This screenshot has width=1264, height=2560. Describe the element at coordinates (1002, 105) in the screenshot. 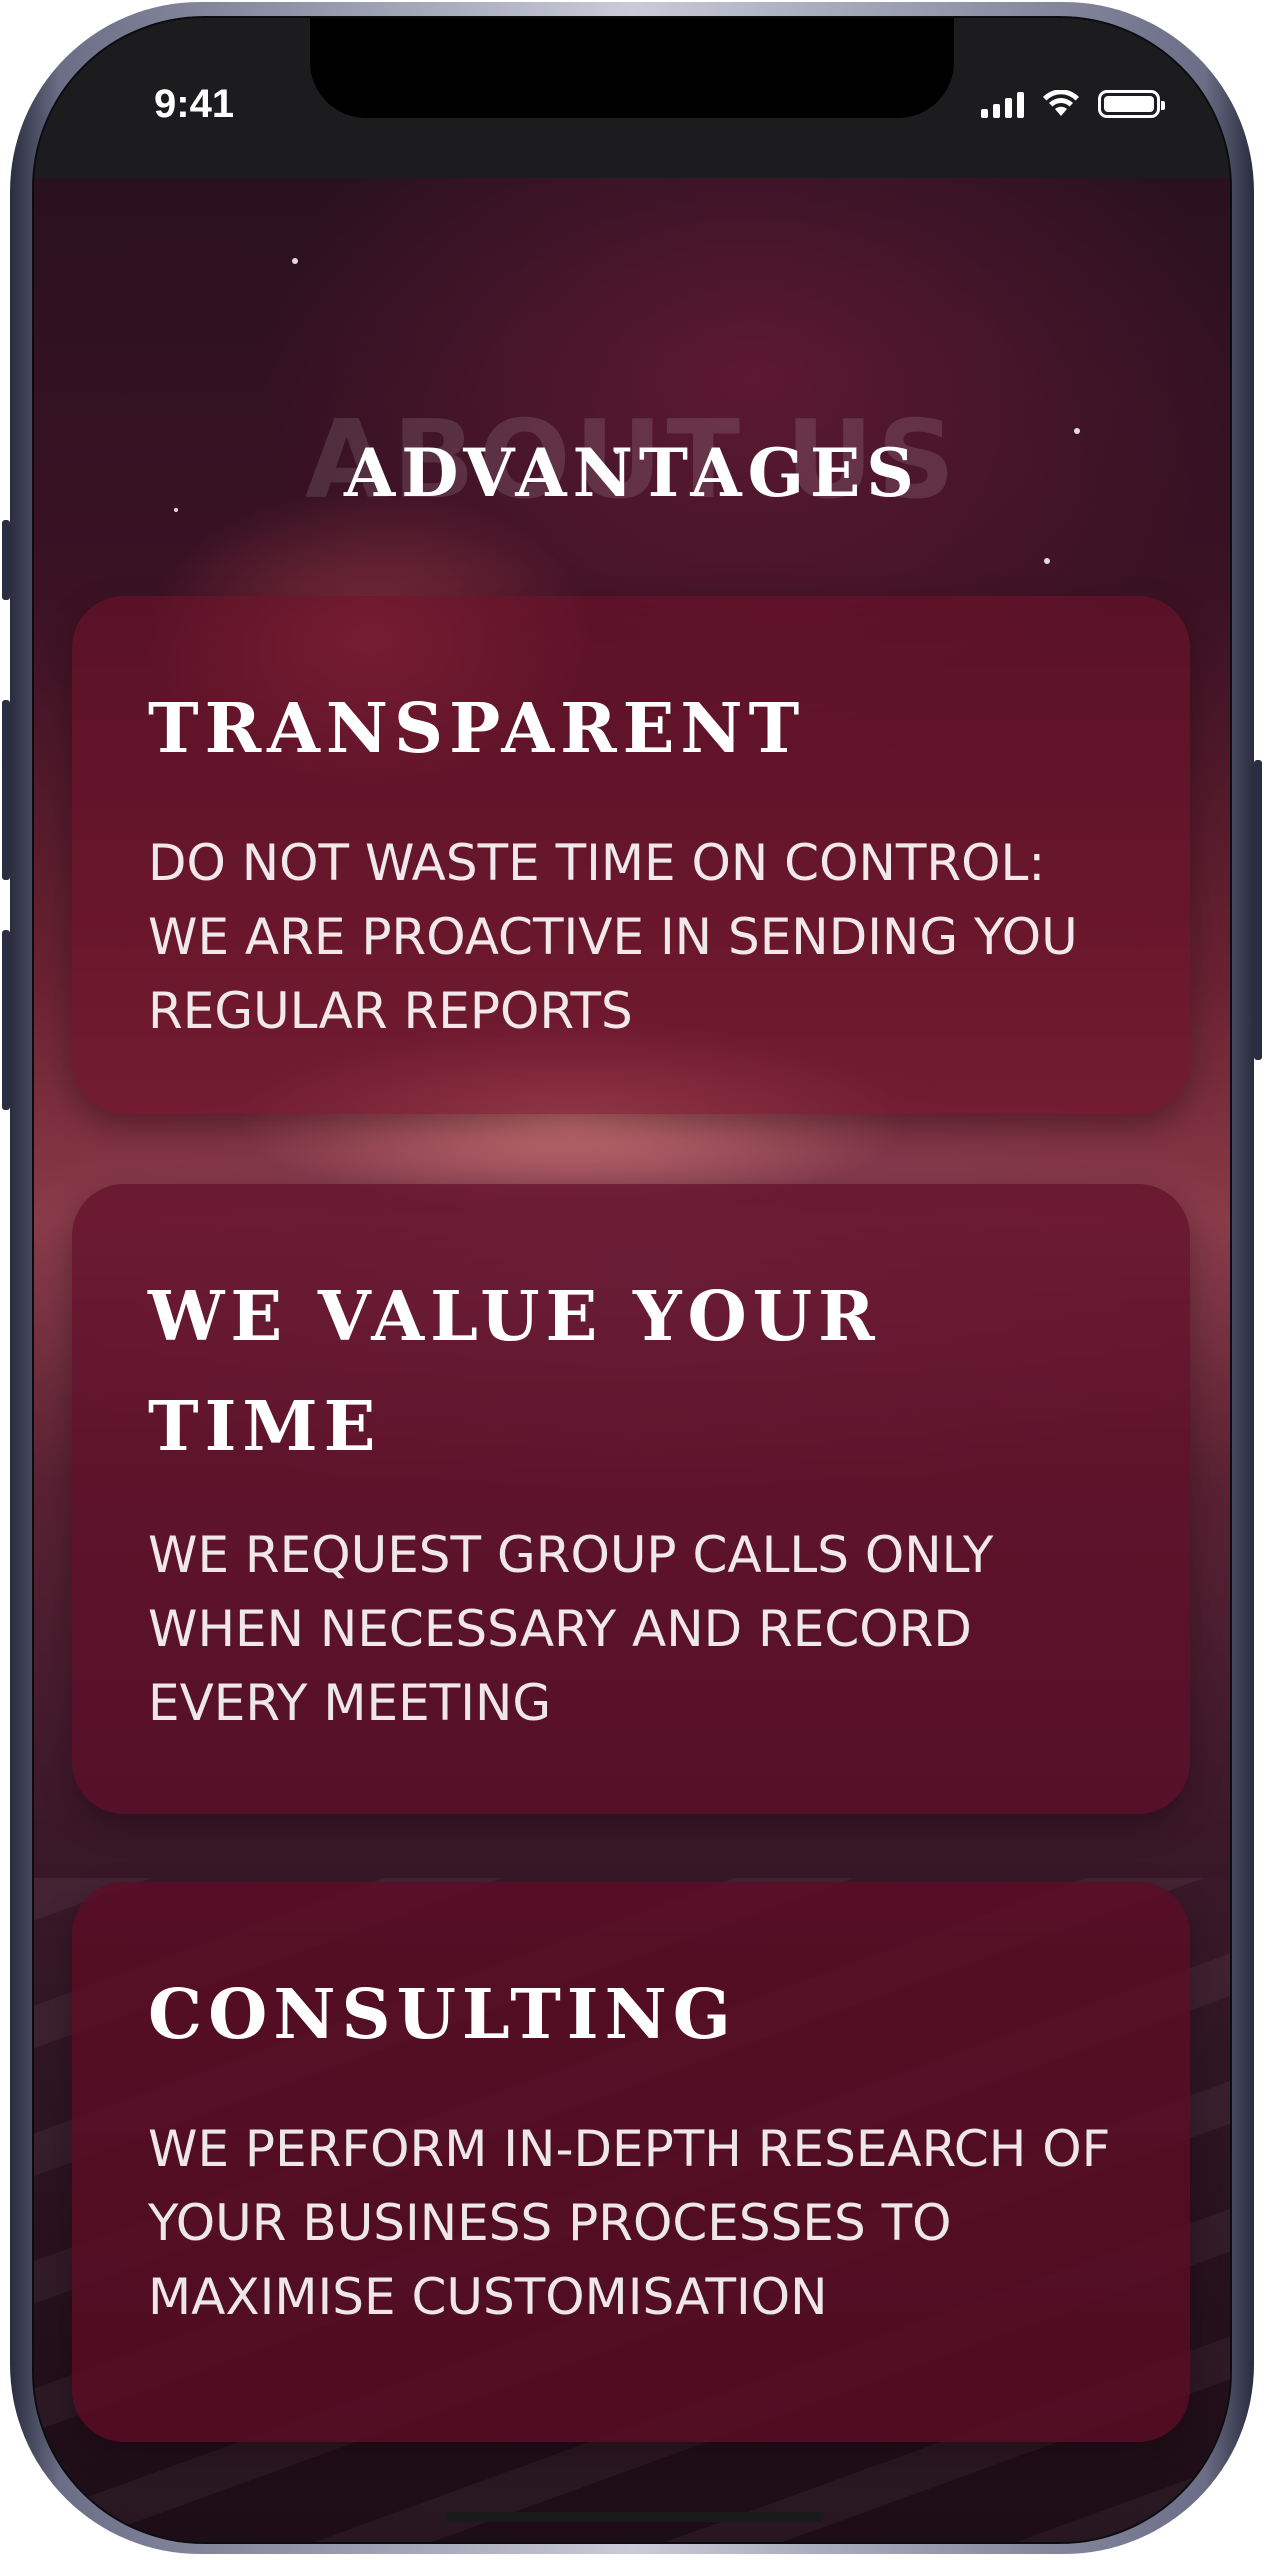

I see `cellular-signal-icon` at that location.